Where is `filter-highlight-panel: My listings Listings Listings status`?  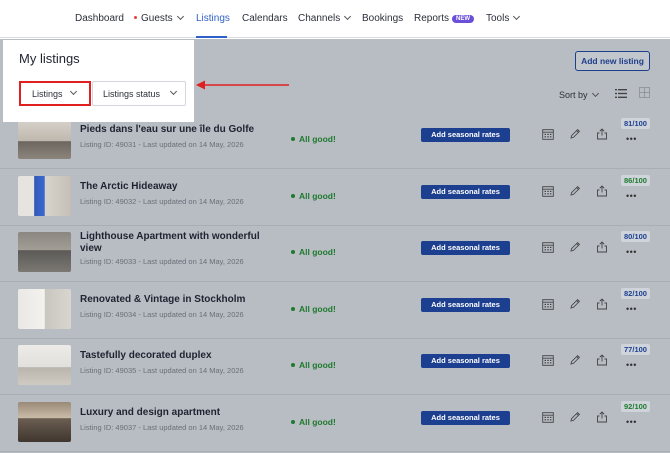 filter-highlight-panel: My listings Listings Listings status is located at coordinates (98, 81).